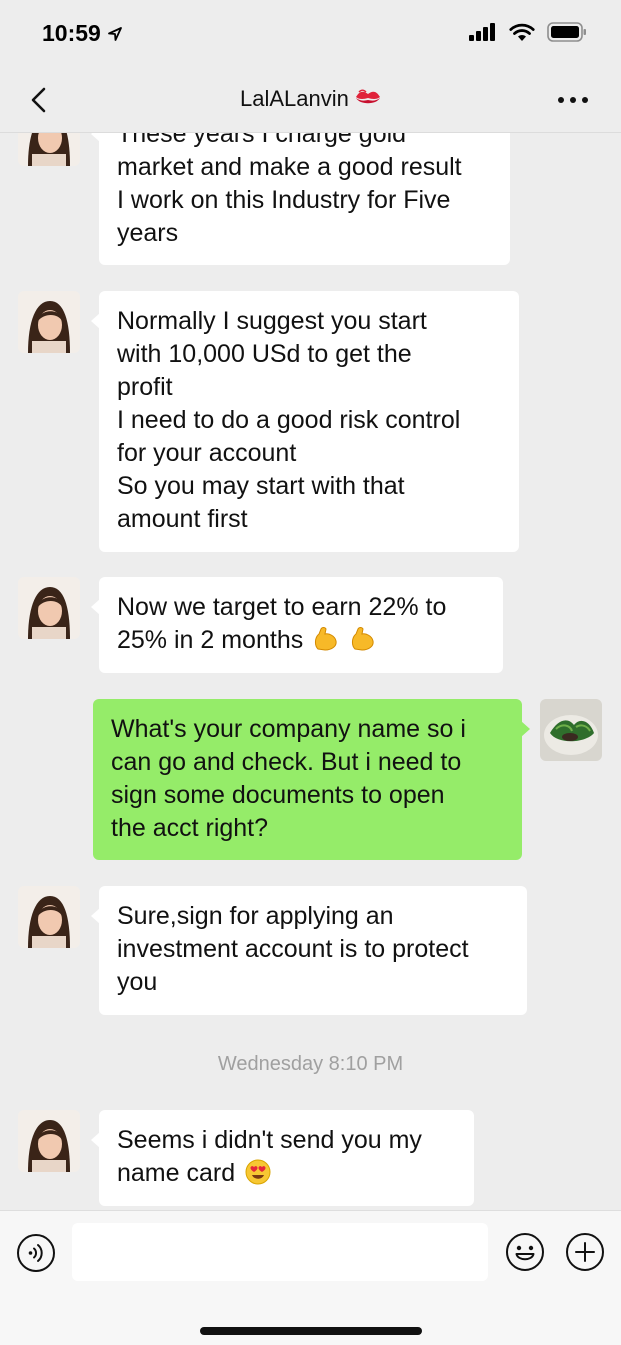 The width and height of the screenshot is (621, 1345). Describe the element at coordinates (286, 762) in the screenshot. I see `message-line: can go and check. But i need to` at that location.